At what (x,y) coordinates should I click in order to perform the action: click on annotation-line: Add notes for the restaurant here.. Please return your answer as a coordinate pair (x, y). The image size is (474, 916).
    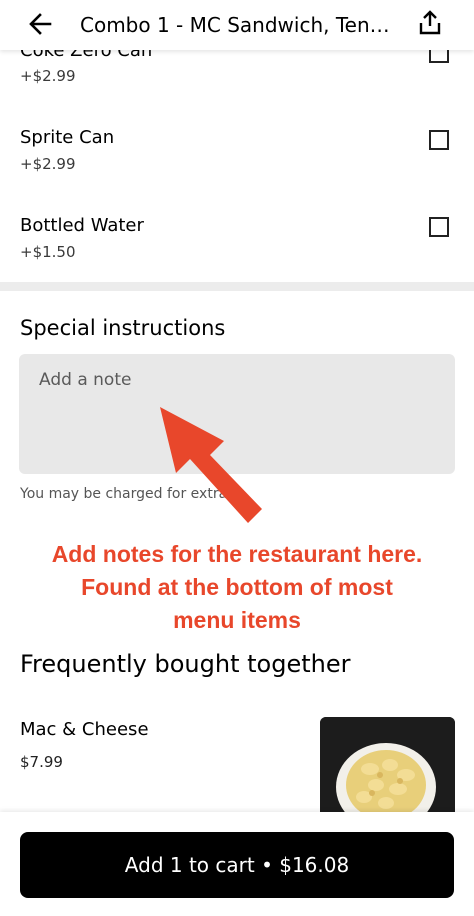
    Looking at the image, I should click on (237, 554).